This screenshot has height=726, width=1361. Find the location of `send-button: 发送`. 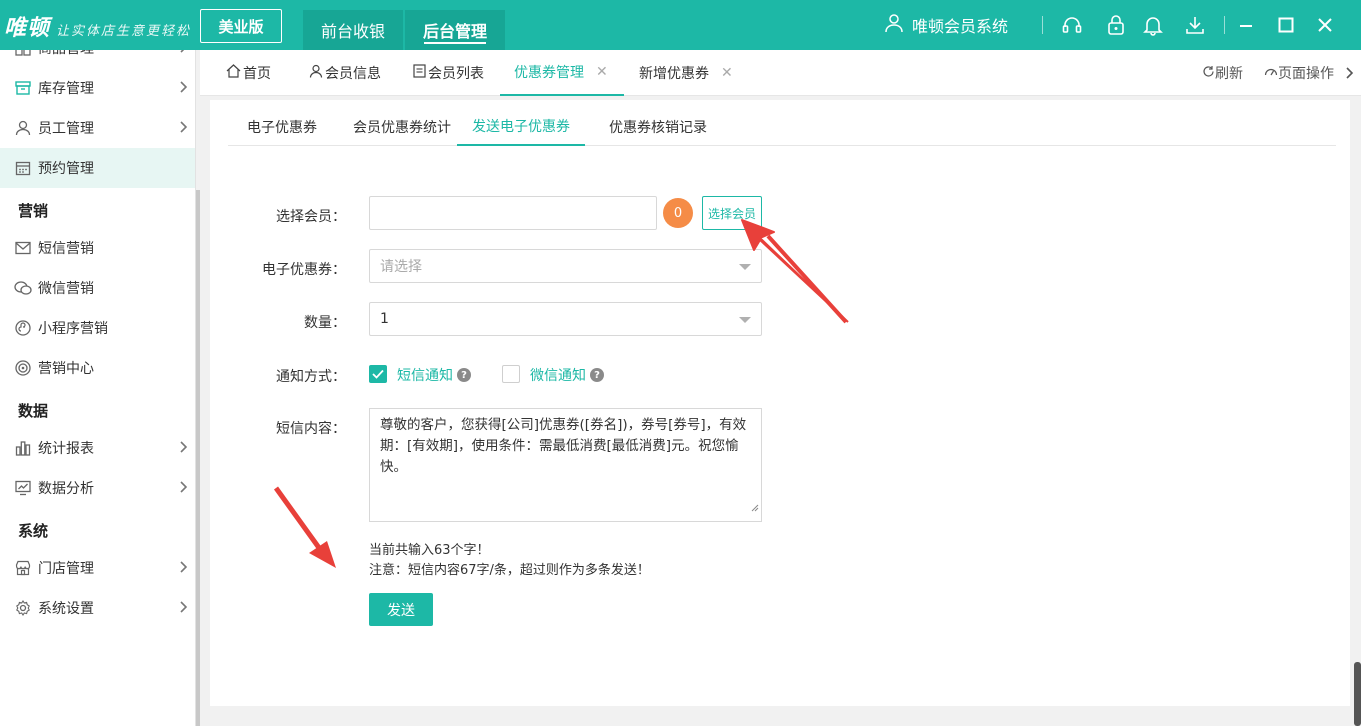

send-button: 发送 is located at coordinates (401, 609).